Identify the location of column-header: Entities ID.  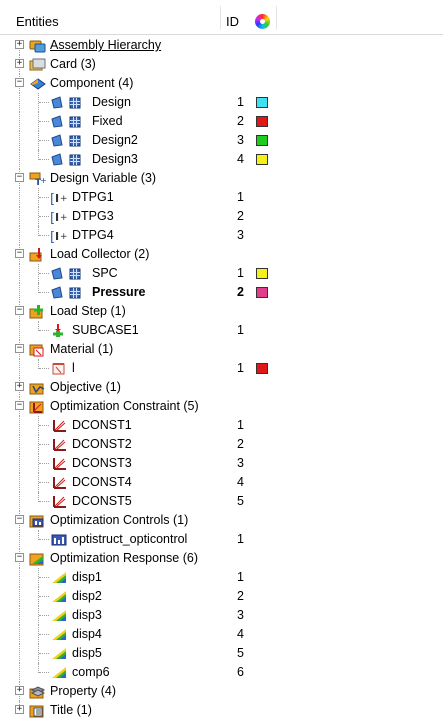
(221, 17).